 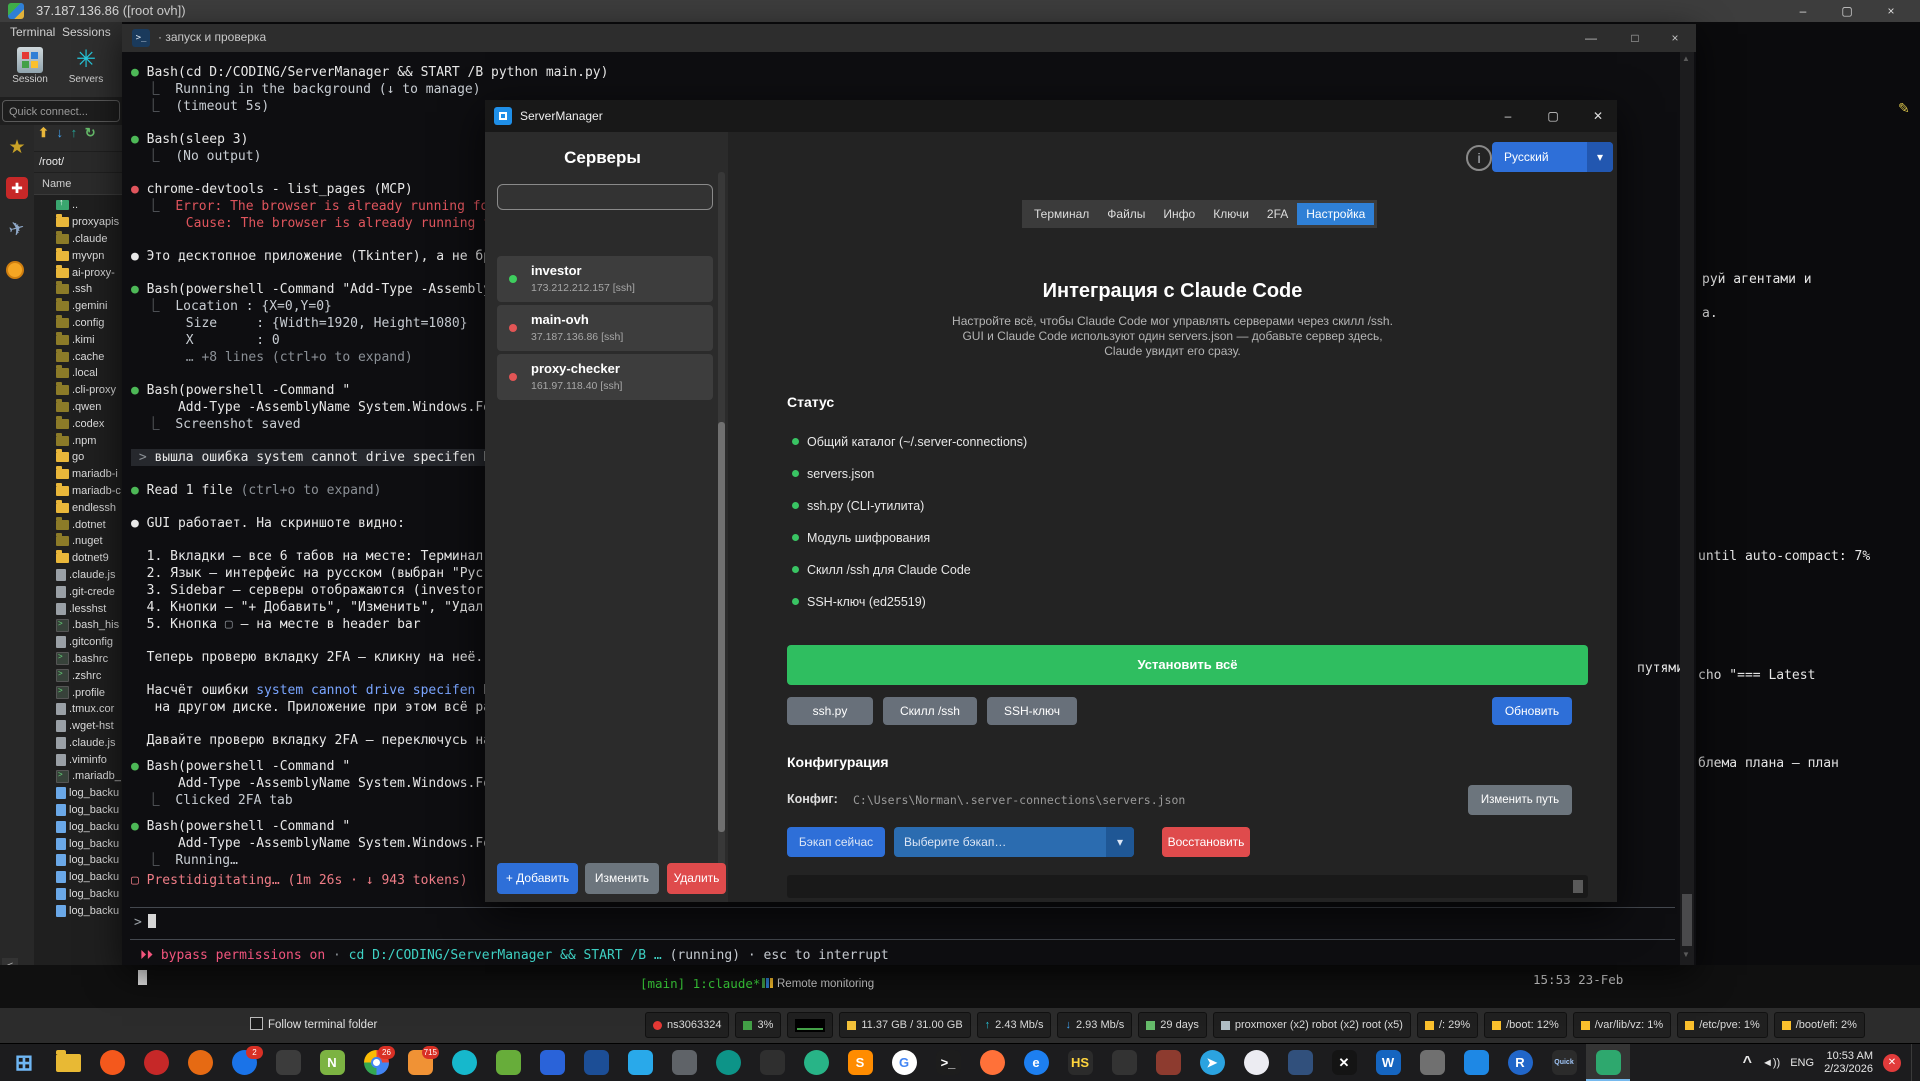 What do you see at coordinates (1564, 1062) in the screenshot?
I see `quick-share-icon: Quick` at bounding box center [1564, 1062].